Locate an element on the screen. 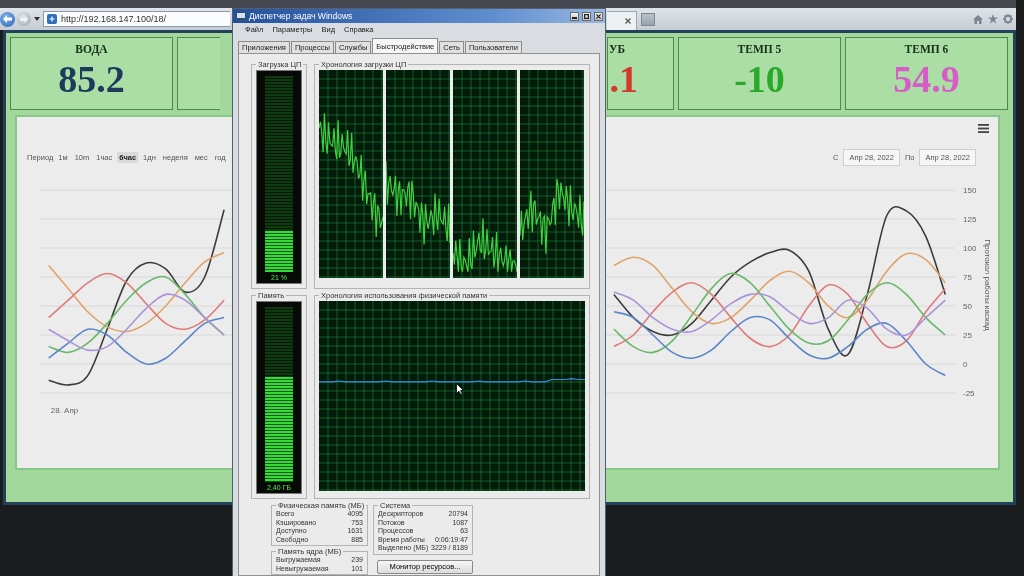  settings-icon is located at coordinates (1008, 19).